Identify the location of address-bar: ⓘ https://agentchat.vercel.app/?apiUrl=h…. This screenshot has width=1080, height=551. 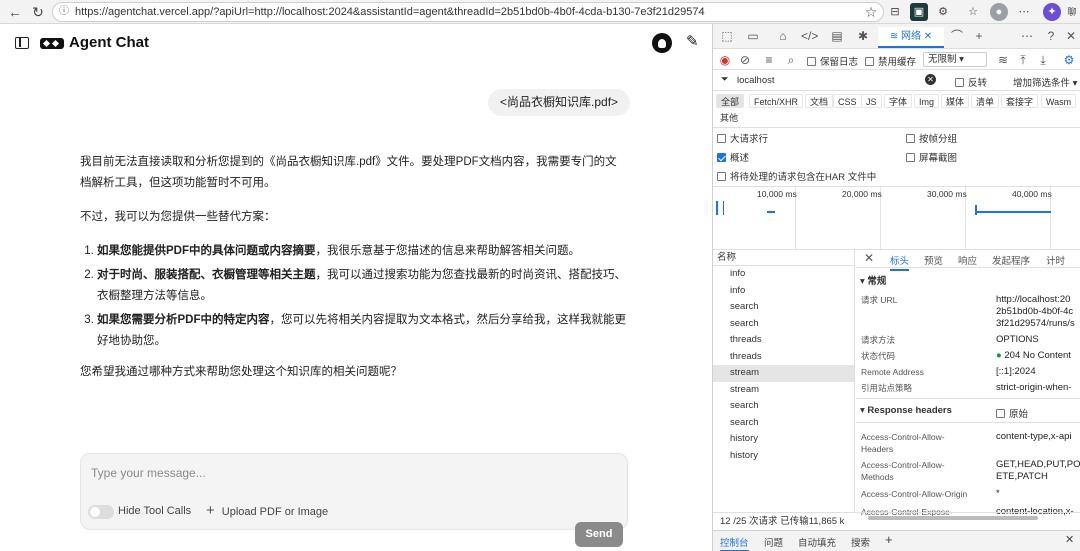
(468, 12).